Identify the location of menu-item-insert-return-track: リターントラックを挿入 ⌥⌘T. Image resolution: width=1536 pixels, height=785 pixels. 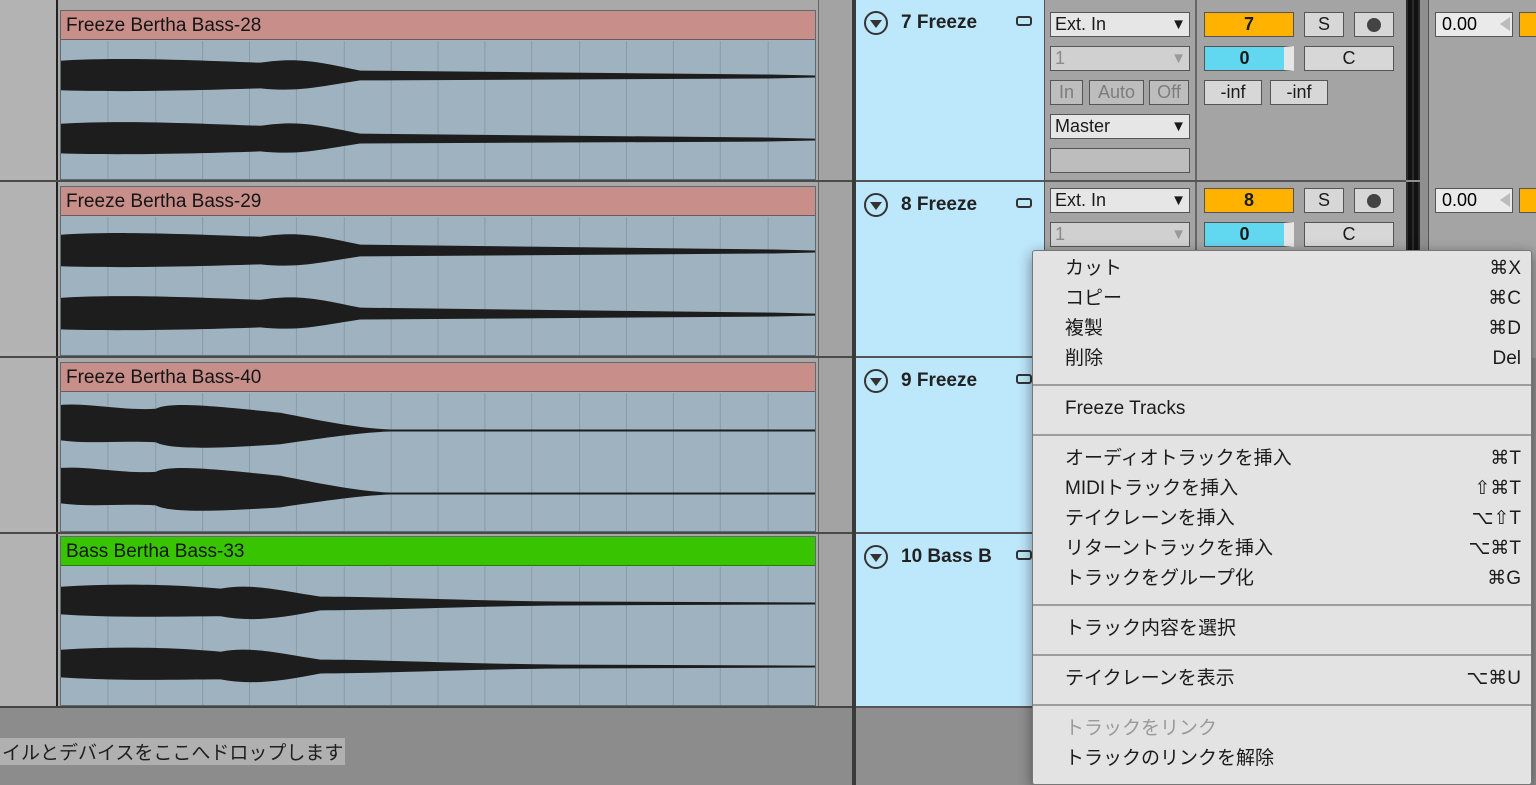
(1293, 549).